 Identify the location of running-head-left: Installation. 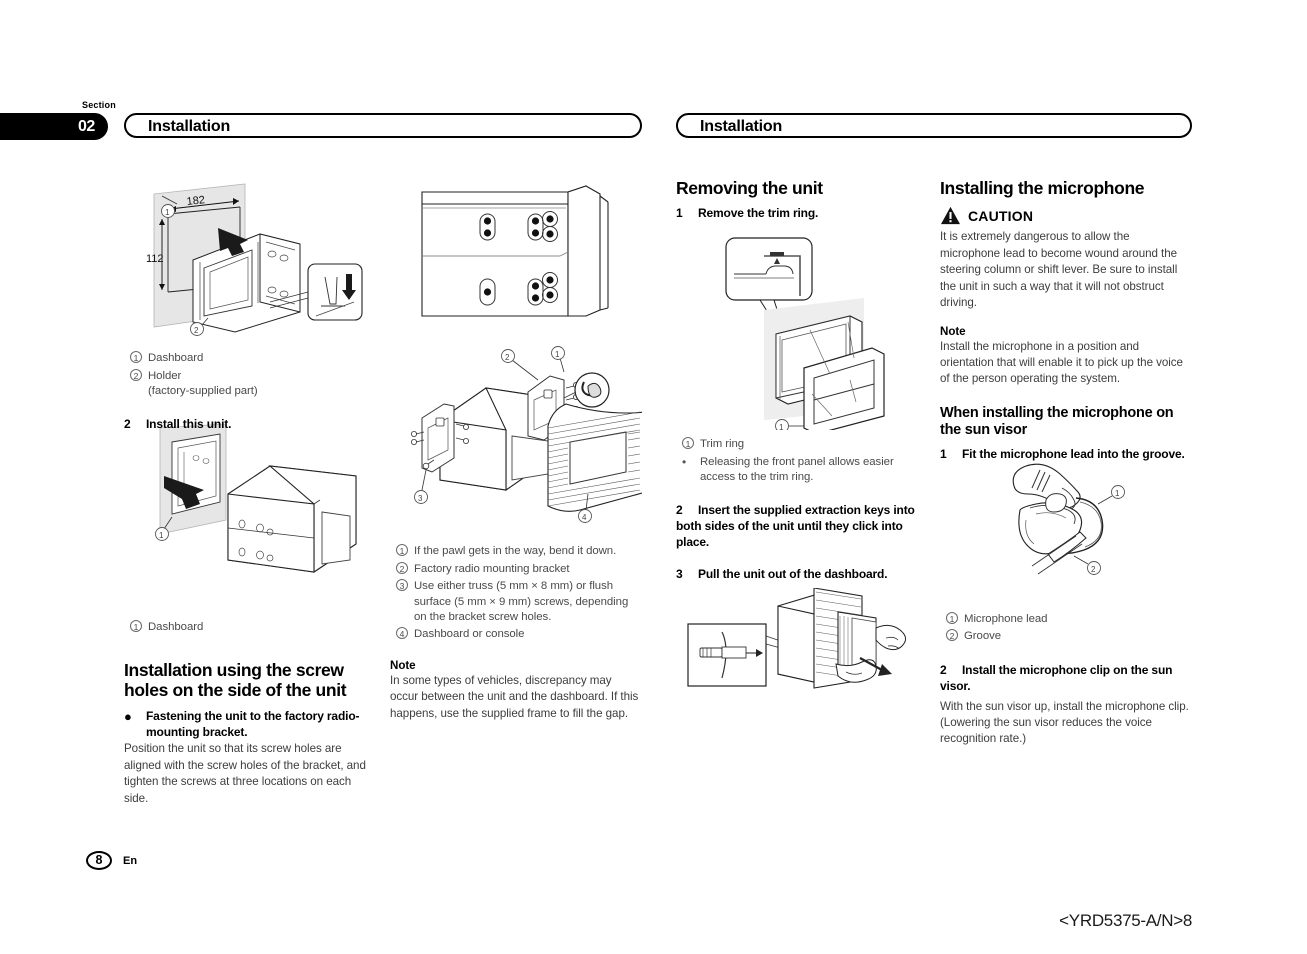
(383, 125).